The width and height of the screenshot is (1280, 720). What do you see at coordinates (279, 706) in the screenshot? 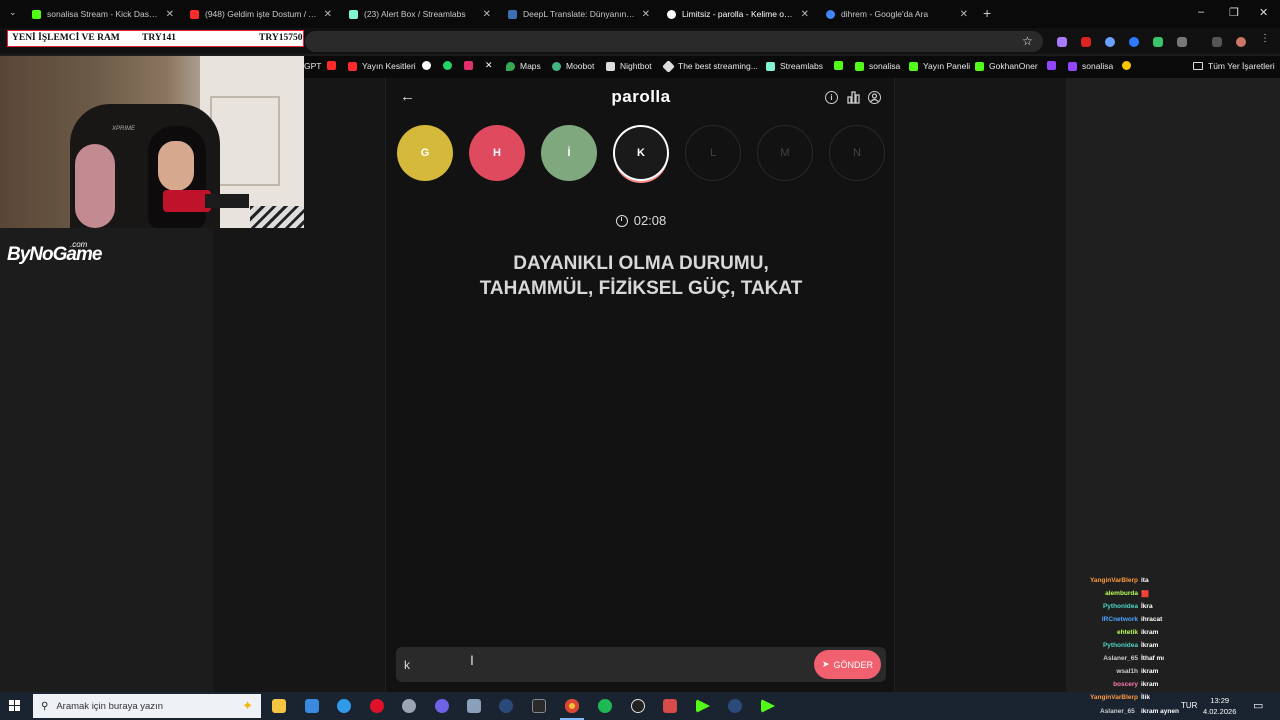
I see `file-explorer-icon` at bounding box center [279, 706].